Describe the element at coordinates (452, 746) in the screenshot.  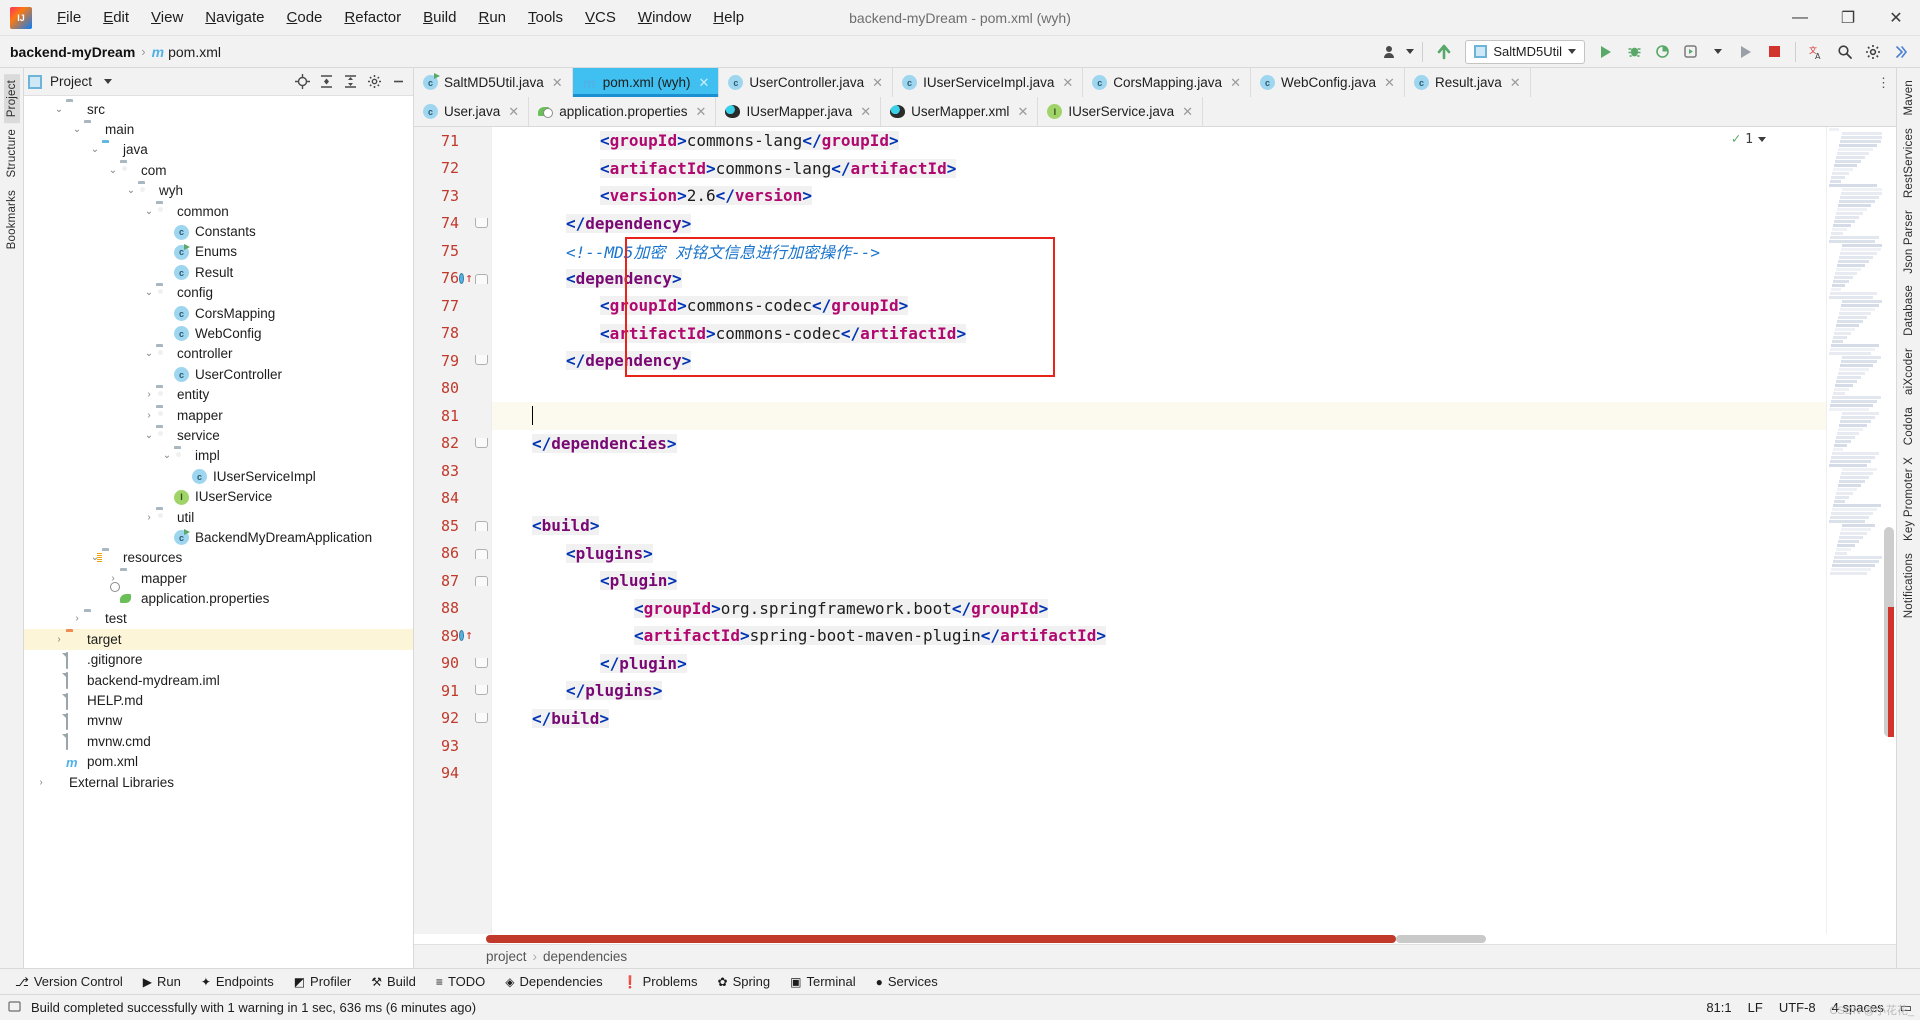
I see `gutter-line: 93` at that location.